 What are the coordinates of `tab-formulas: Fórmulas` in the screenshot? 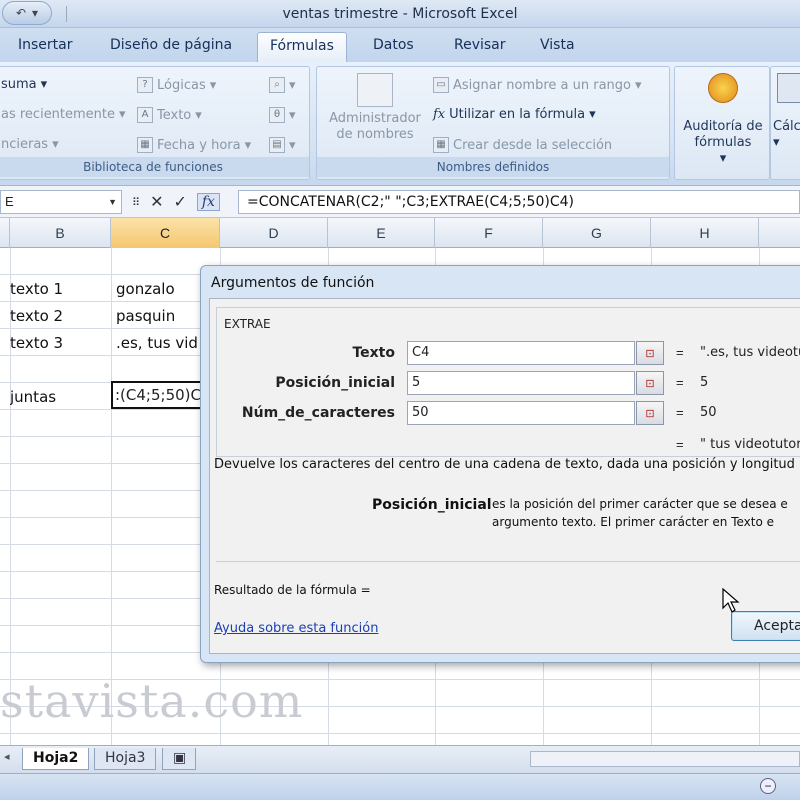 It's located at (302, 47).